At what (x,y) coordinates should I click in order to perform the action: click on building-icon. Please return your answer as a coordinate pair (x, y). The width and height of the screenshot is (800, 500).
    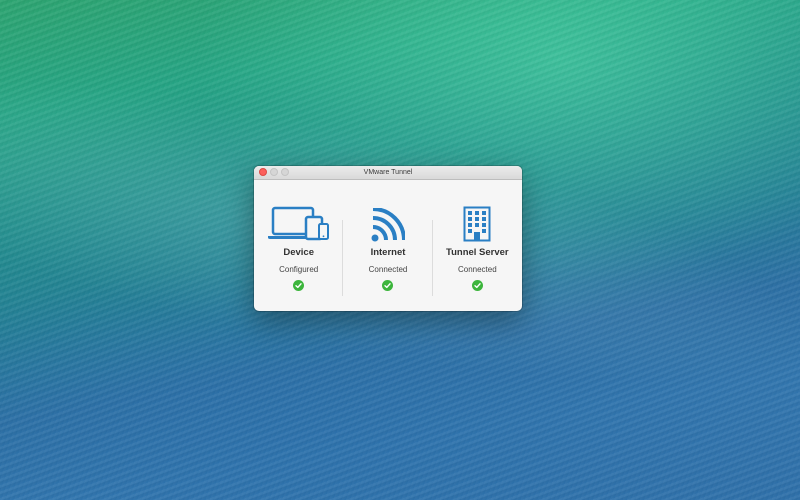
    Looking at the image, I should click on (477, 222).